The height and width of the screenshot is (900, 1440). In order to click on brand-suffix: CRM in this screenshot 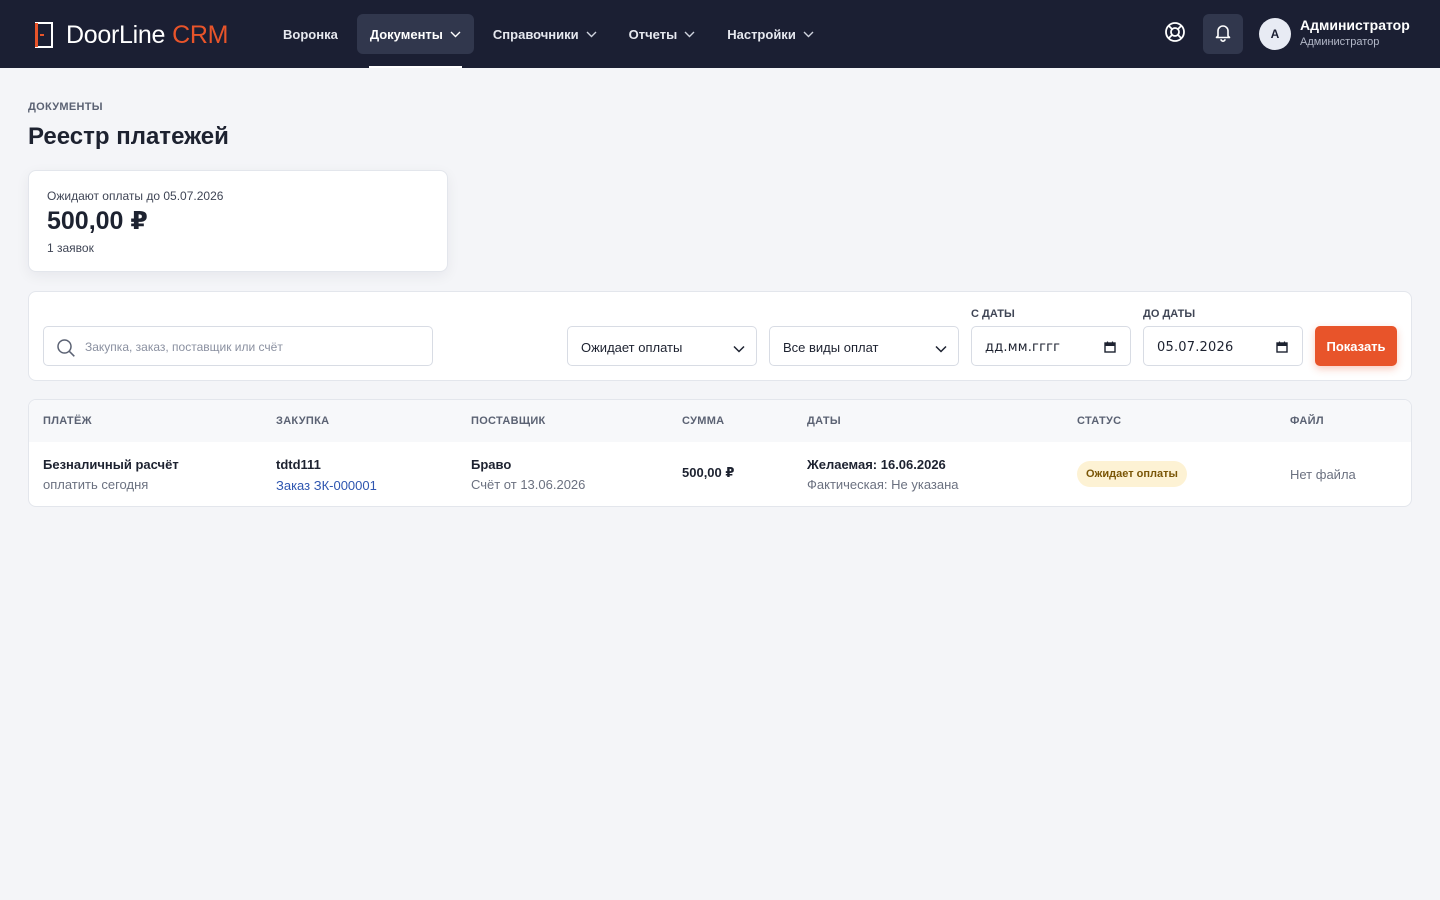, I will do `click(200, 34)`.